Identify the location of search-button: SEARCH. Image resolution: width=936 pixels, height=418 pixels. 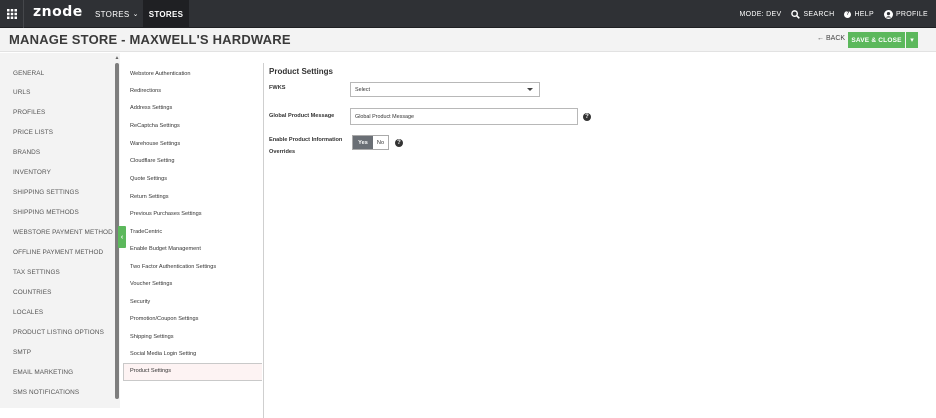
(813, 14).